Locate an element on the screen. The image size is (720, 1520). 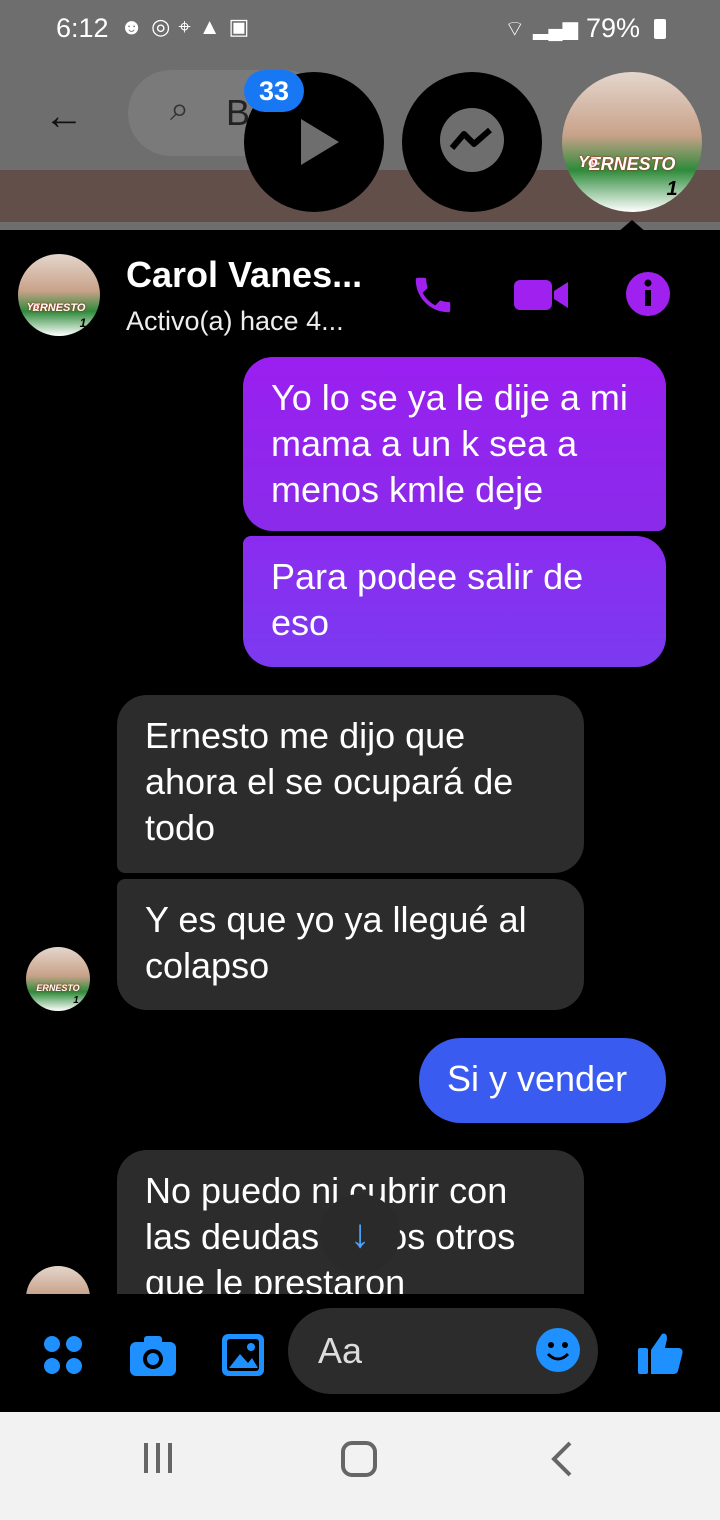
location-notification-icon: ⌖ is located at coordinates (184, 26).